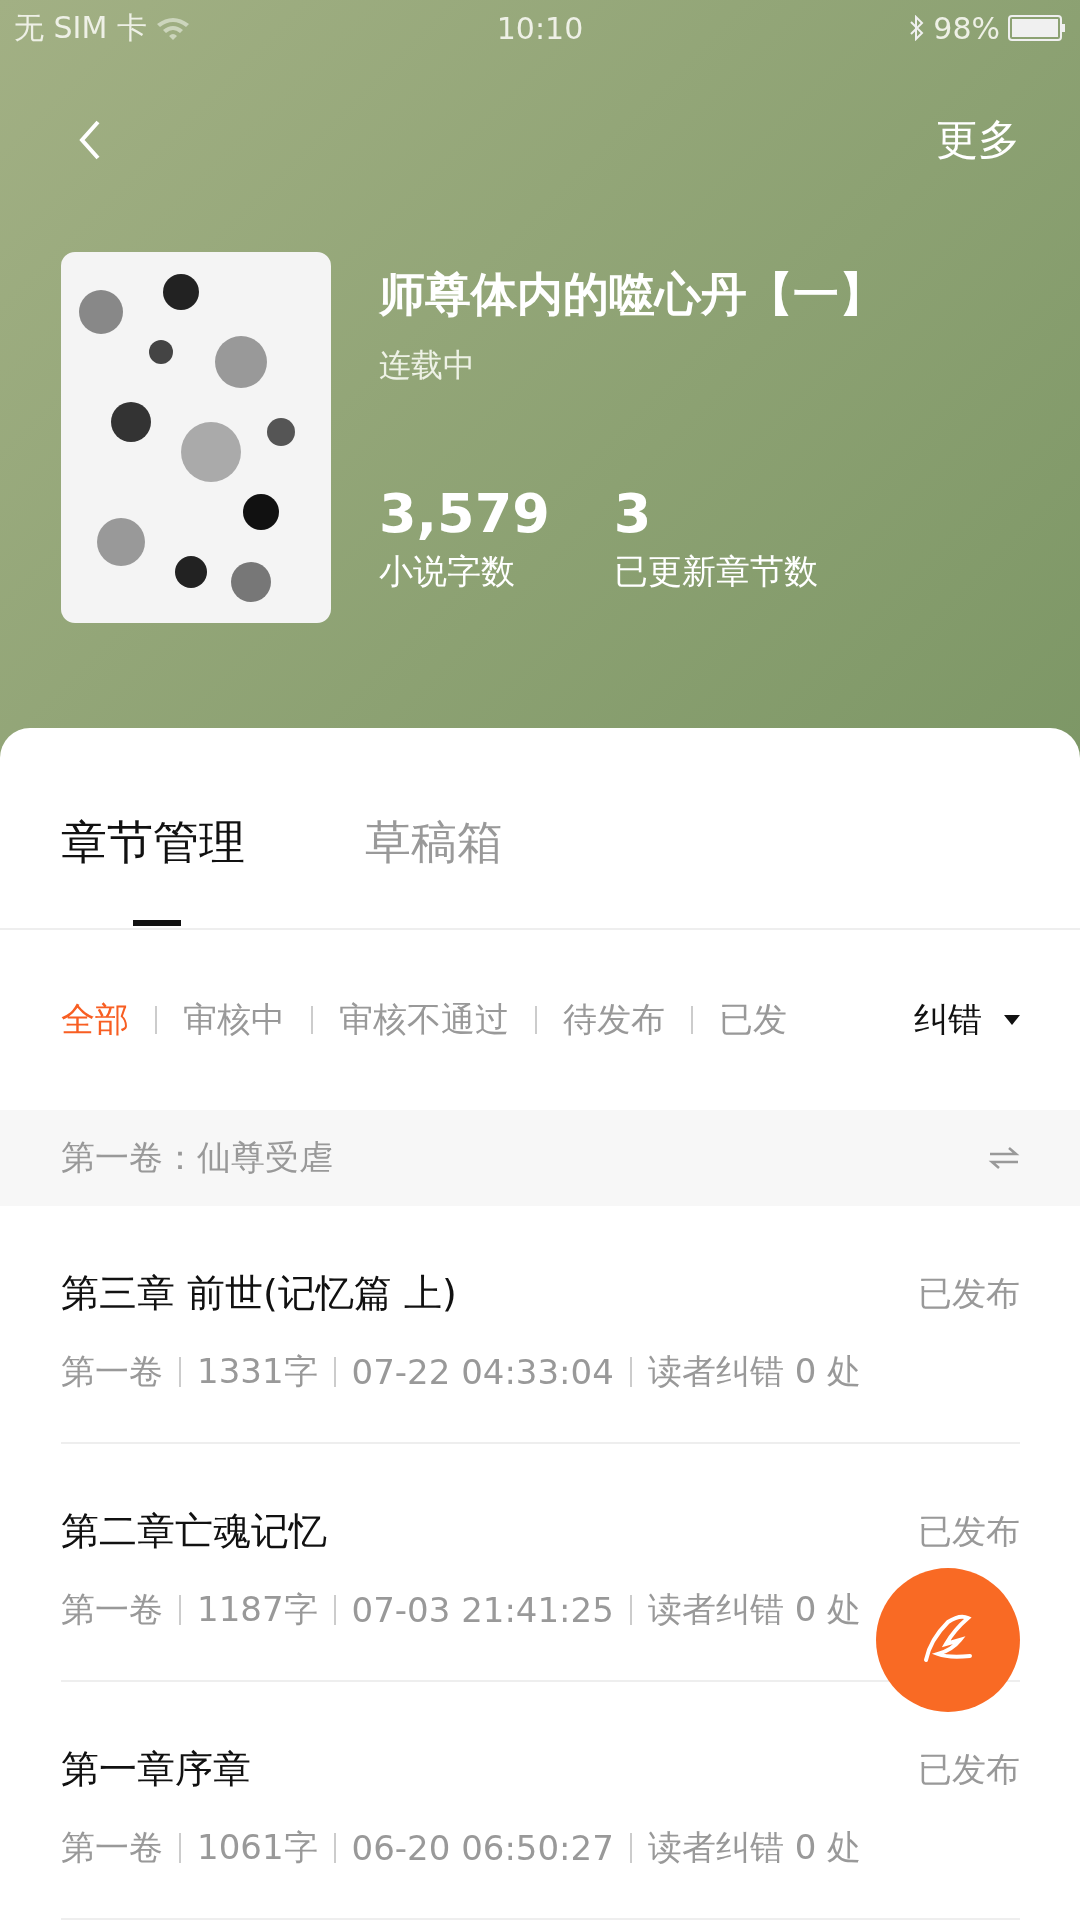 This screenshot has height=1920, width=1080. Describe the element at coordinates (427, 365) in the screenshot. I see `serial-status: 连载中` at that location.